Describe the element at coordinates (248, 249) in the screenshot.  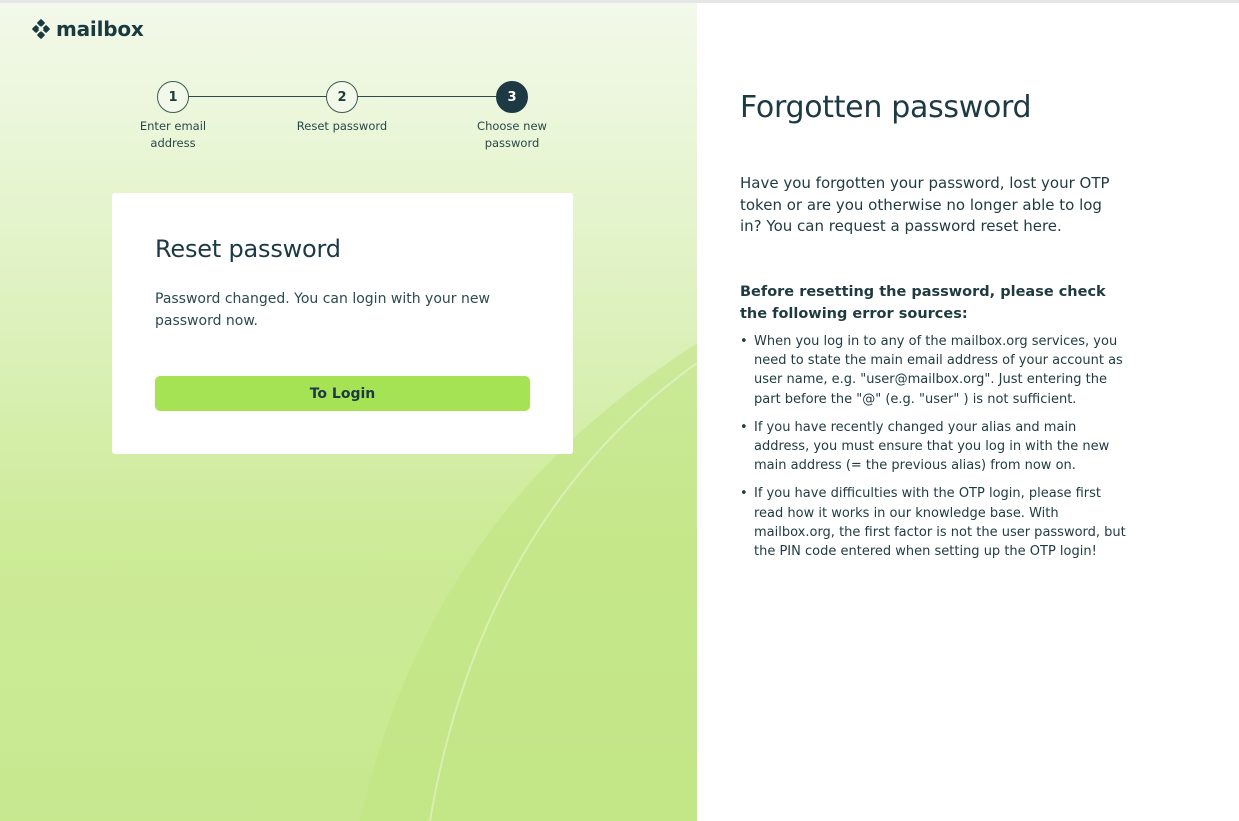
I see `card-title: Reset password` at that location.